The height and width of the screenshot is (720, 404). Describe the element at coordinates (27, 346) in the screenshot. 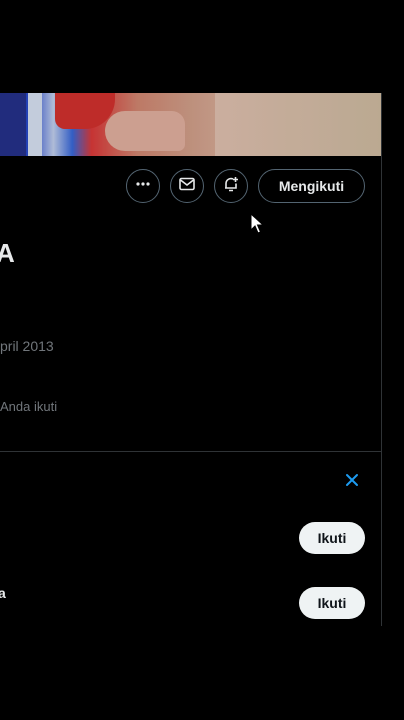

I see `joined-date: pril 2013` at that location.